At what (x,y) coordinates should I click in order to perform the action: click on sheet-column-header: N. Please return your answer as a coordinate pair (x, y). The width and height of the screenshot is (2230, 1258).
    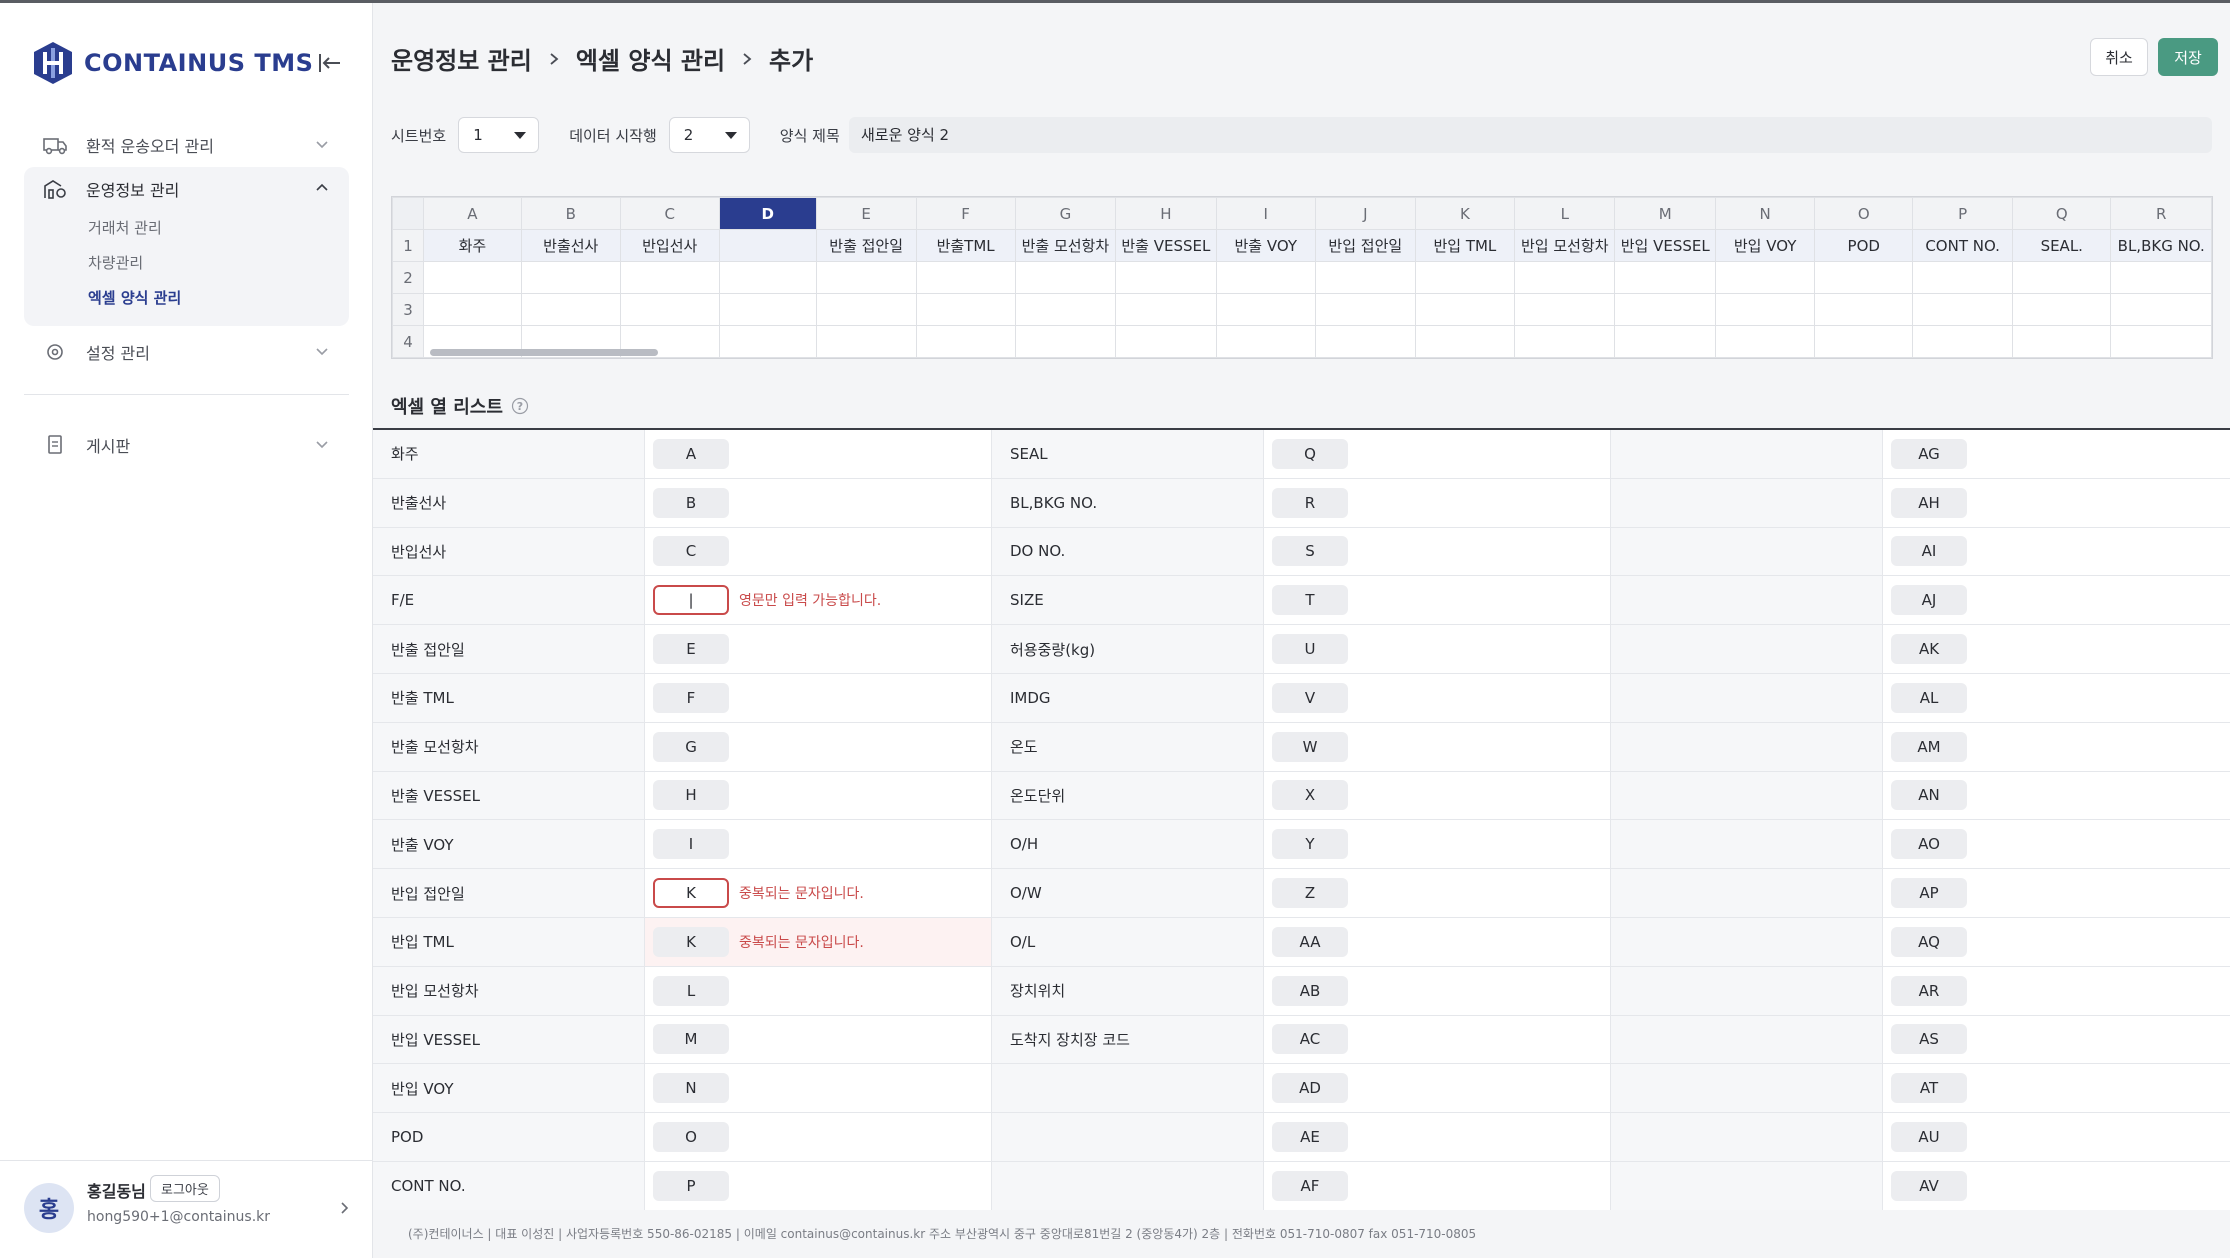
    Looking at the image, I should click on (1765, 213).